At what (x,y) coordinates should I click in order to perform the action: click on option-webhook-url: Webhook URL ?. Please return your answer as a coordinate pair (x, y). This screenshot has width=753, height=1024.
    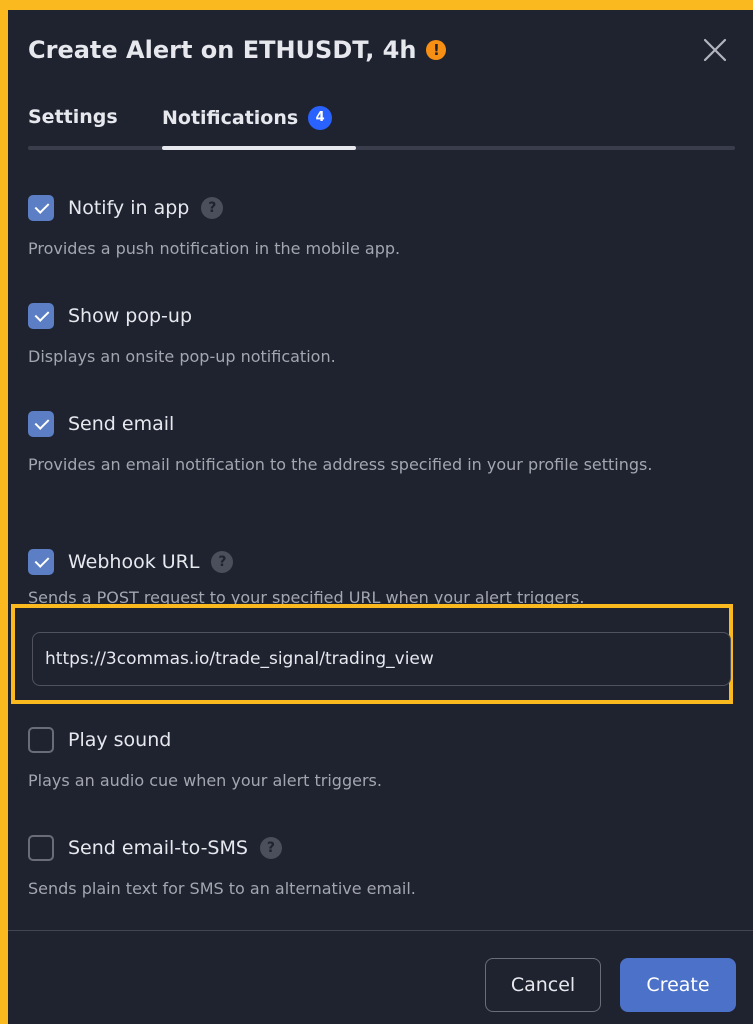
    Looking at the image, I should click on (360, 562).